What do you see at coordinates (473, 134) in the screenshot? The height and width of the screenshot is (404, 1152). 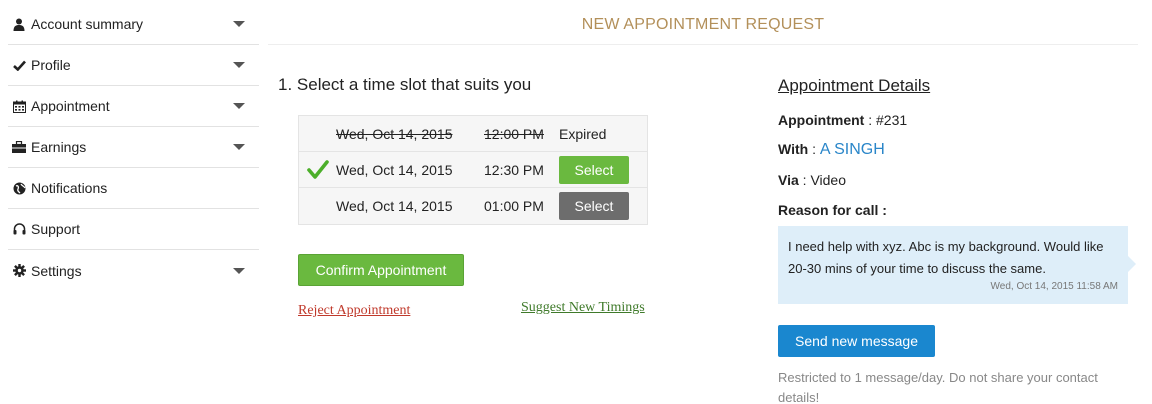 I see `time-slot-row-expired: Wed, Oct 14, 2015 12:00 PM Expired` at bounding box center [473, 134].